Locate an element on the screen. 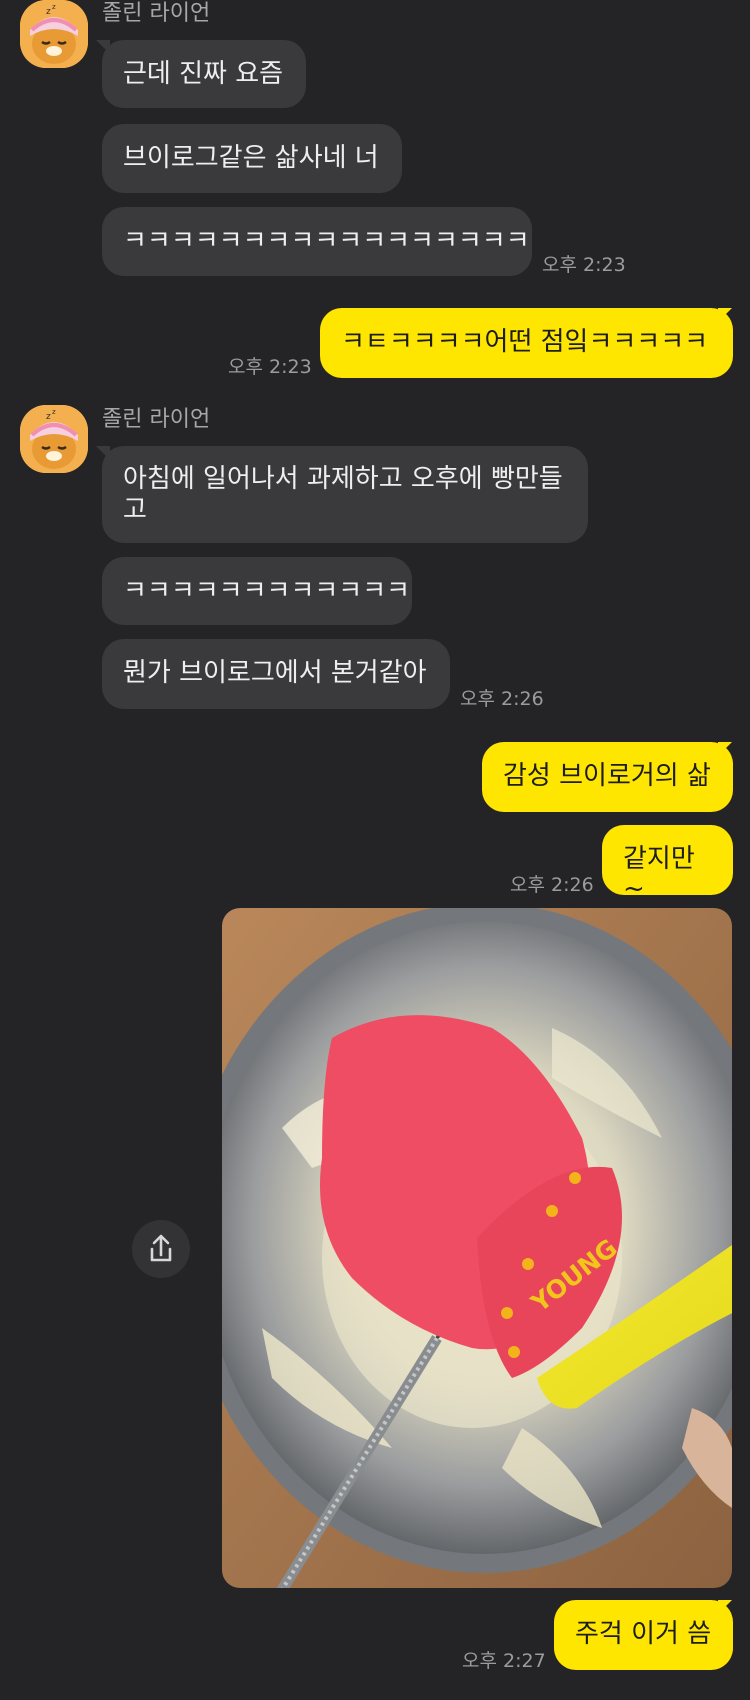 Image resolution: width=750 pixels, height=1700 pixels. message-bubble-outgoing: 같지만~ is located at coordinates (667, 864).